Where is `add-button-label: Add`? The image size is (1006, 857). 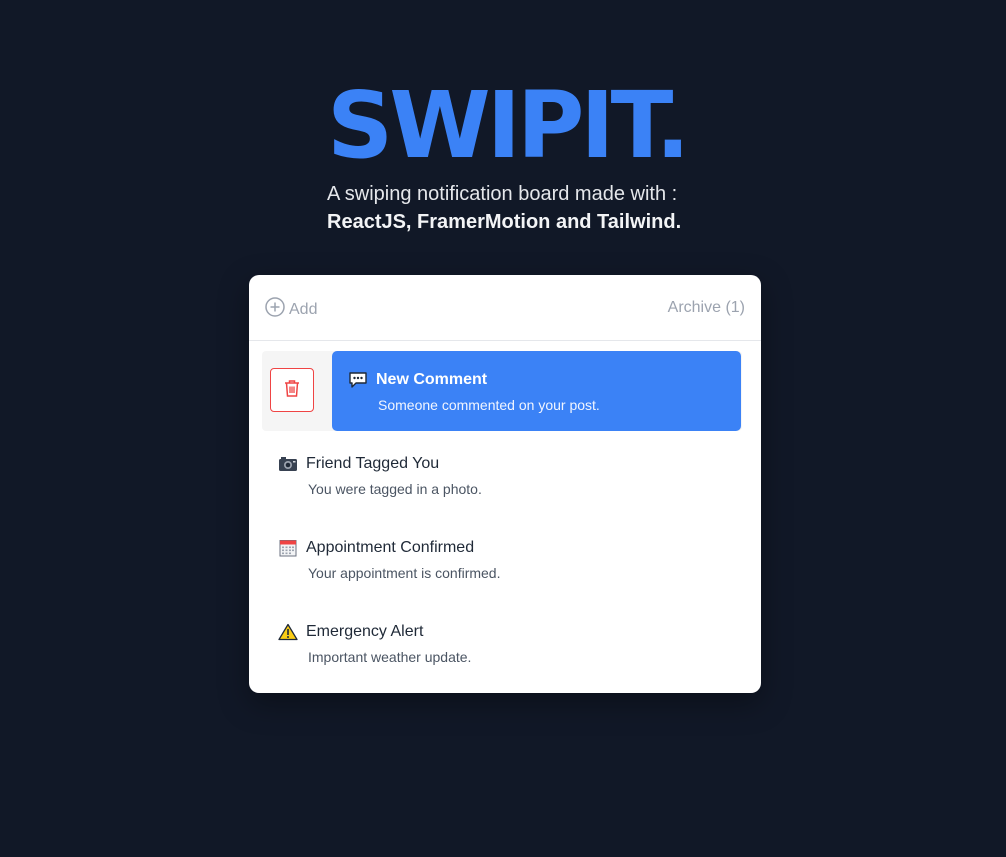
add-button-label: Add is located at coordinates (303, 309).